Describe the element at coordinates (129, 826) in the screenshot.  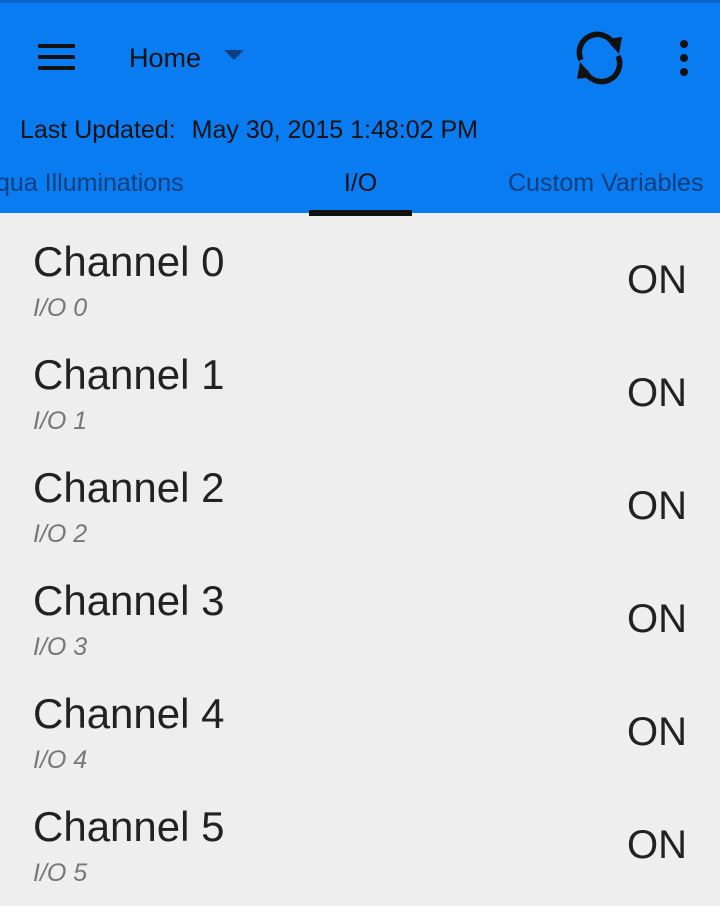
I see `channel-name: Channel 5` at that location.